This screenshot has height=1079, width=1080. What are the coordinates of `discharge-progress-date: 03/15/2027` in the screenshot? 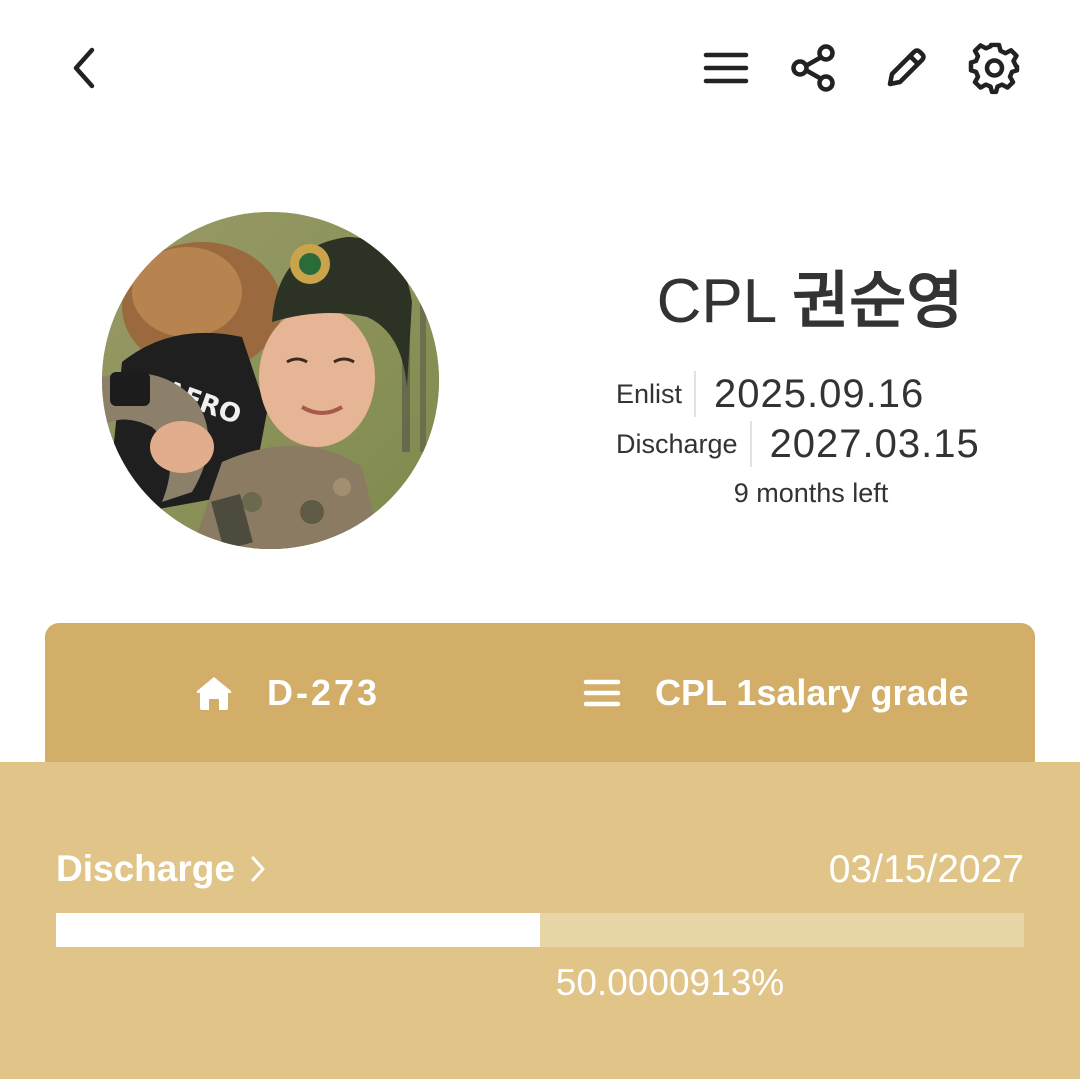 It's located at (926, 869).